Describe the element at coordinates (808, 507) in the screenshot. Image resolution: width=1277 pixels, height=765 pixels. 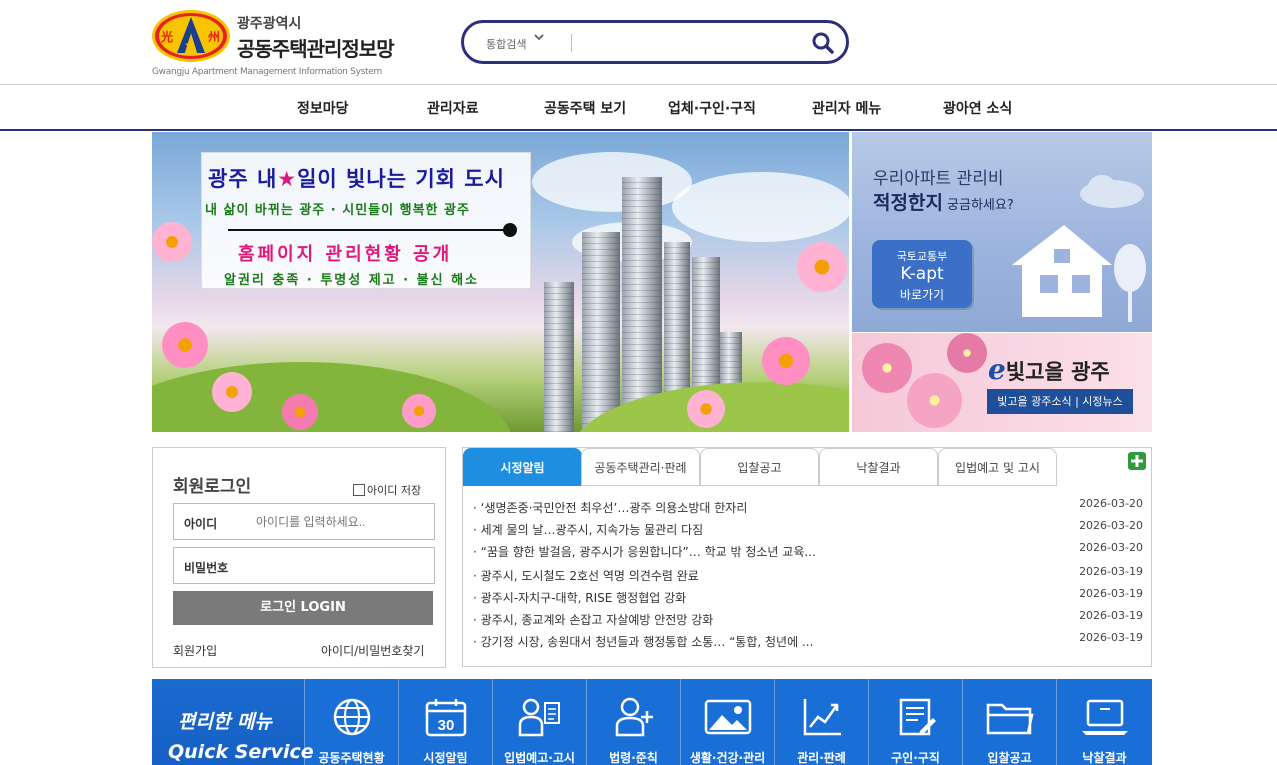
I see `news-item: · ‘생명존중·국민안전 최우선’…광주 의용소방대 한자리 2026-03-20` at that location.